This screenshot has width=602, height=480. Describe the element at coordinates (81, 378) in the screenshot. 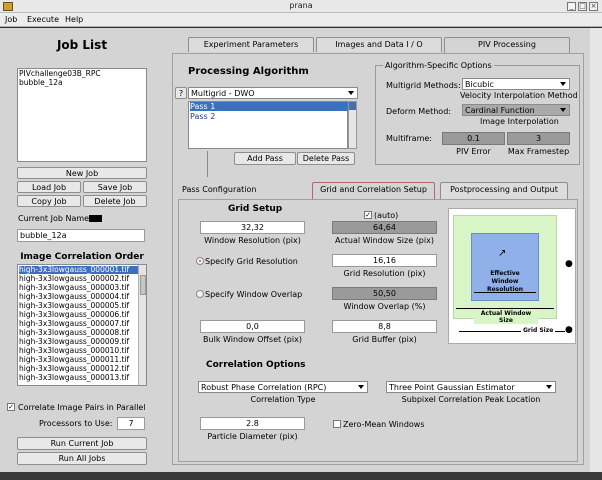

I see `image-list-item: high-3x3lowgauss_000013.tif` at that location.